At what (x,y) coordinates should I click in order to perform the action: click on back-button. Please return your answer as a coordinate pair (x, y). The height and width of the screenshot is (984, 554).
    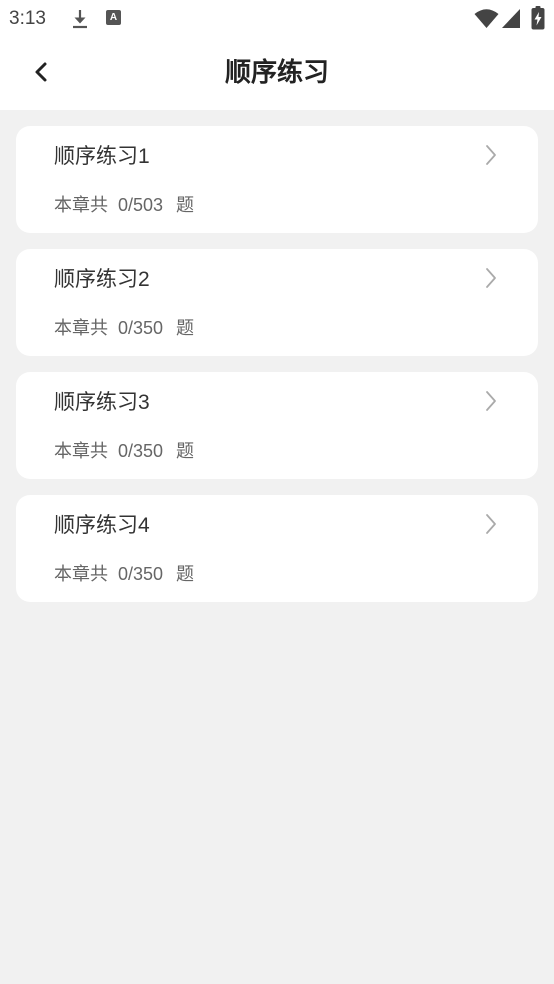
    Looking at the image, I should click on (42, 72).